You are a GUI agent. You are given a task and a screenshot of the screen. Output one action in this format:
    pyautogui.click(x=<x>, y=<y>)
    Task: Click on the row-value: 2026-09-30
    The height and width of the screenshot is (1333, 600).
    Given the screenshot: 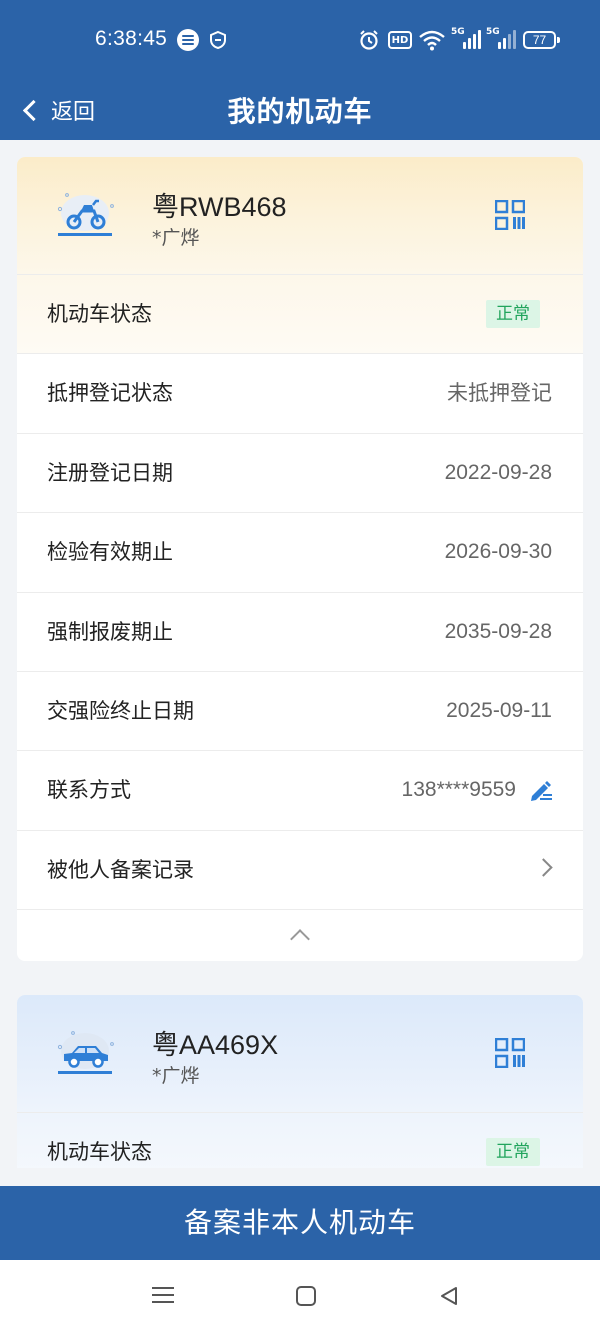 What is the action you would take?
    pyautogui.click(x=498, y=552)
    